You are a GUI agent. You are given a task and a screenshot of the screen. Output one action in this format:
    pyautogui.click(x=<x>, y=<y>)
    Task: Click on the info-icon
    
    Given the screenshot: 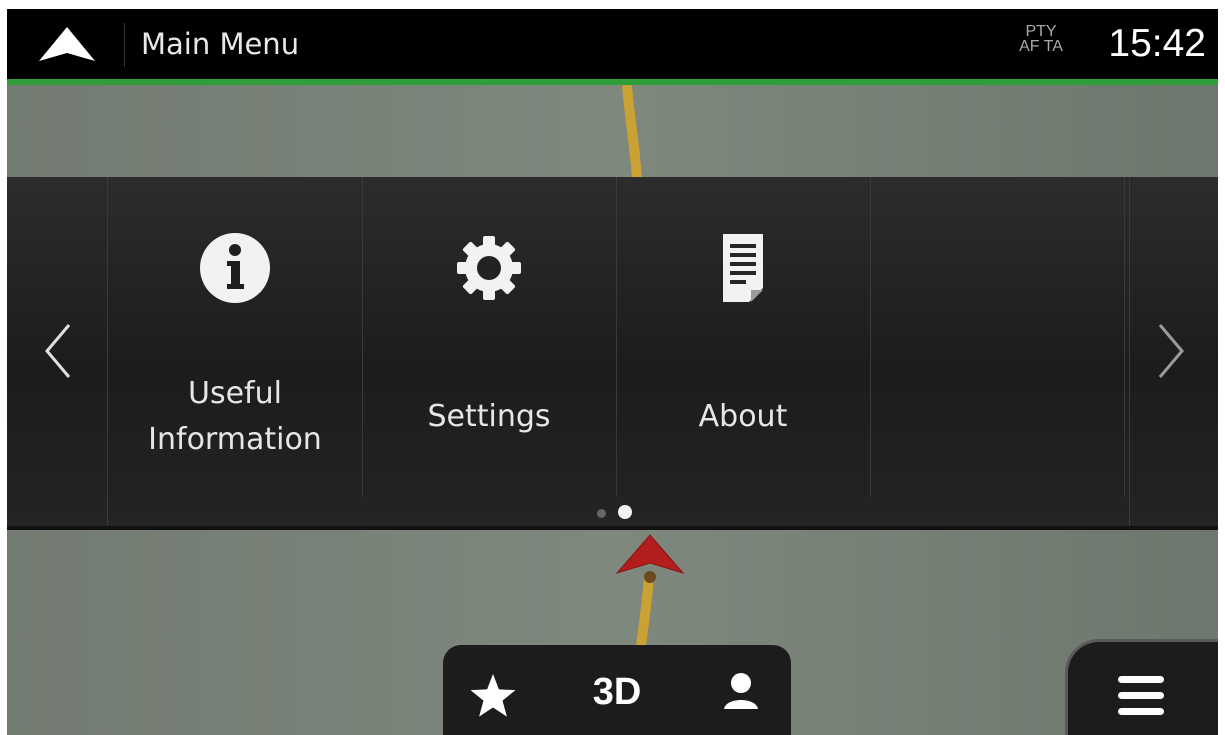 What is the action you would take?
    pyautogui.click(x=235, y=268)
    